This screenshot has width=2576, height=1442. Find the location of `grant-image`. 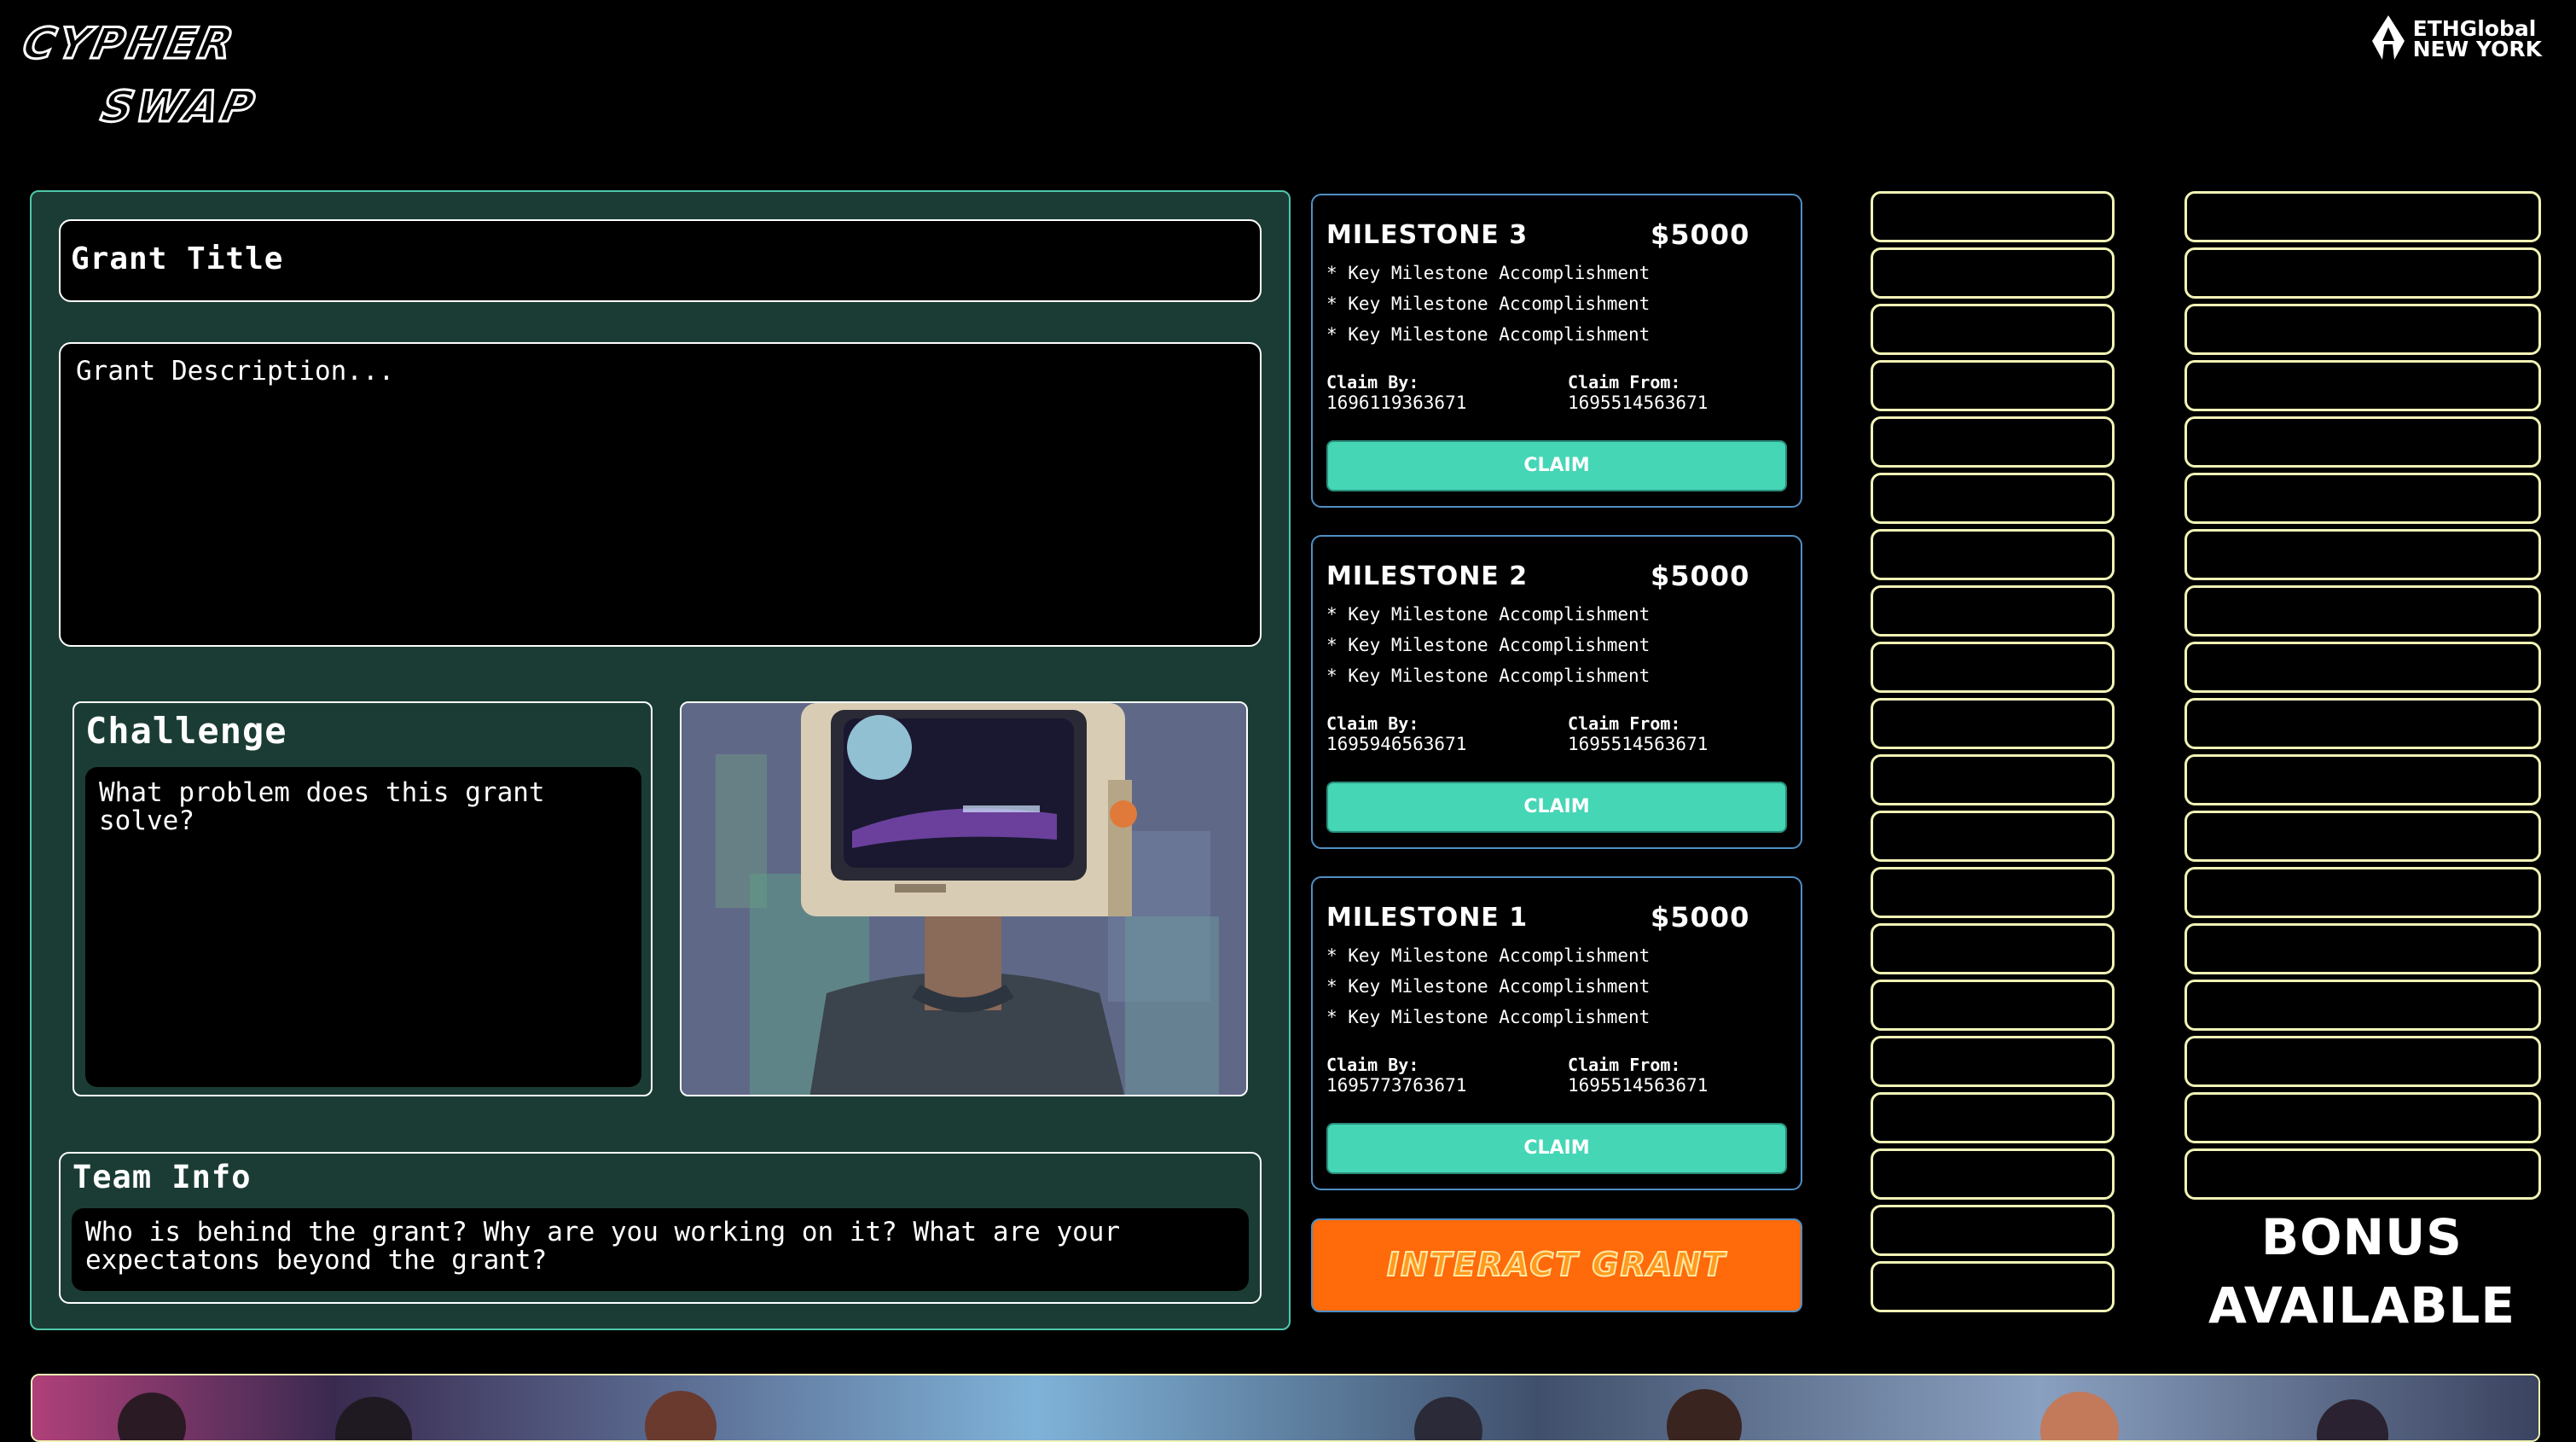

grant-image is located at coordinates (964, 898).